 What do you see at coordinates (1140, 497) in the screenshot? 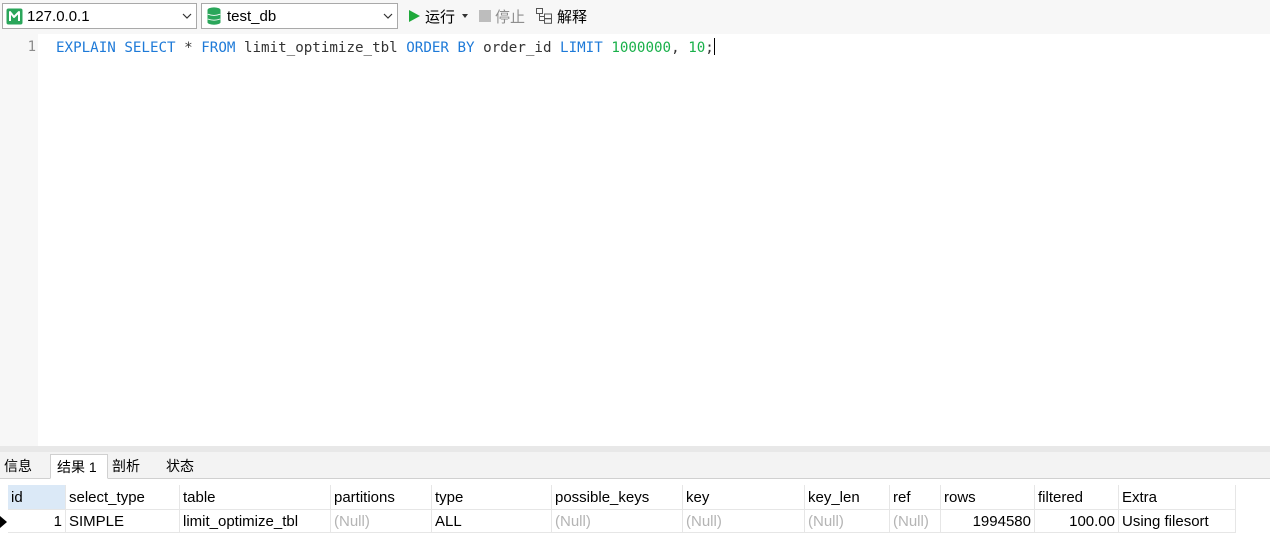
I see `column-header-label: Extra` at bounding box center [1140, 497].